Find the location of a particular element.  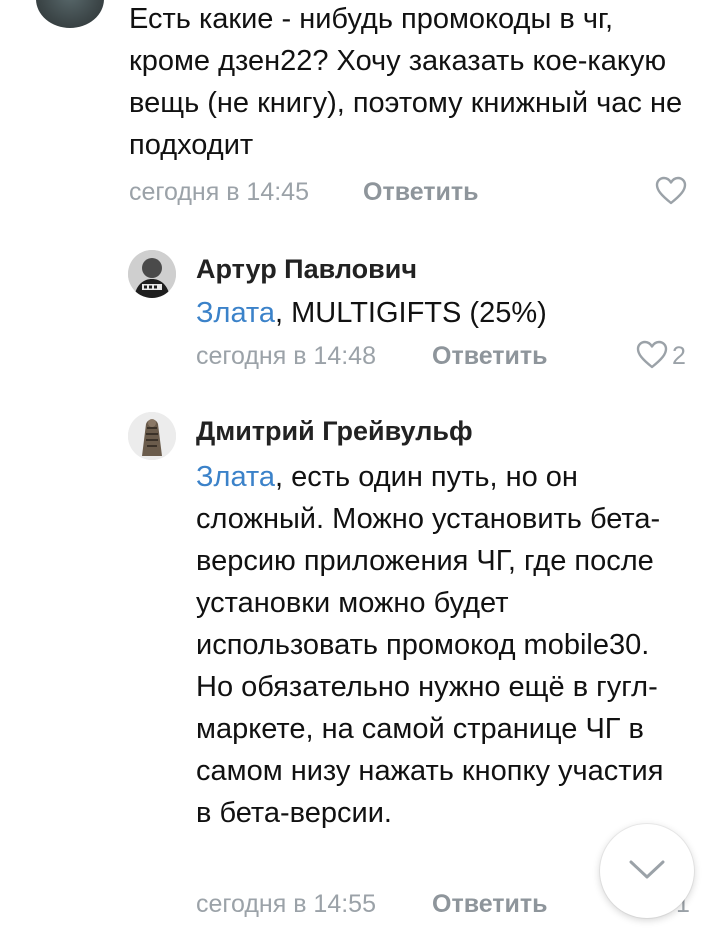

comment-body: , MULTIGIFTS (25%) is located at coordinates (411, 313).